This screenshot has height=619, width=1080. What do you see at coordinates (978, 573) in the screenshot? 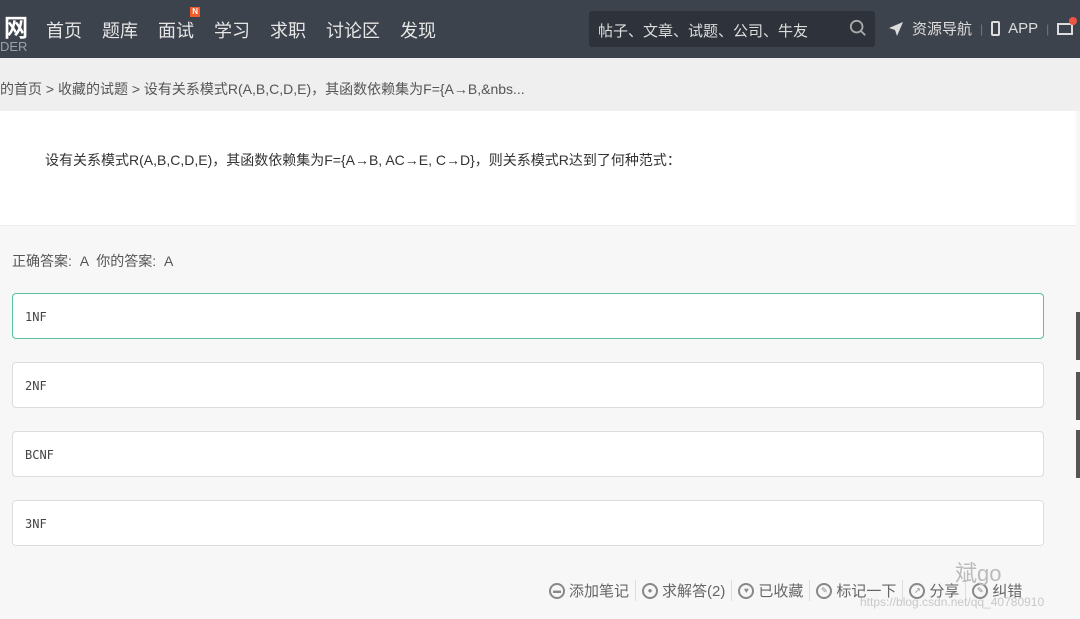
I see `watermark-brand: 斌go` at bounding box center [978, 573].